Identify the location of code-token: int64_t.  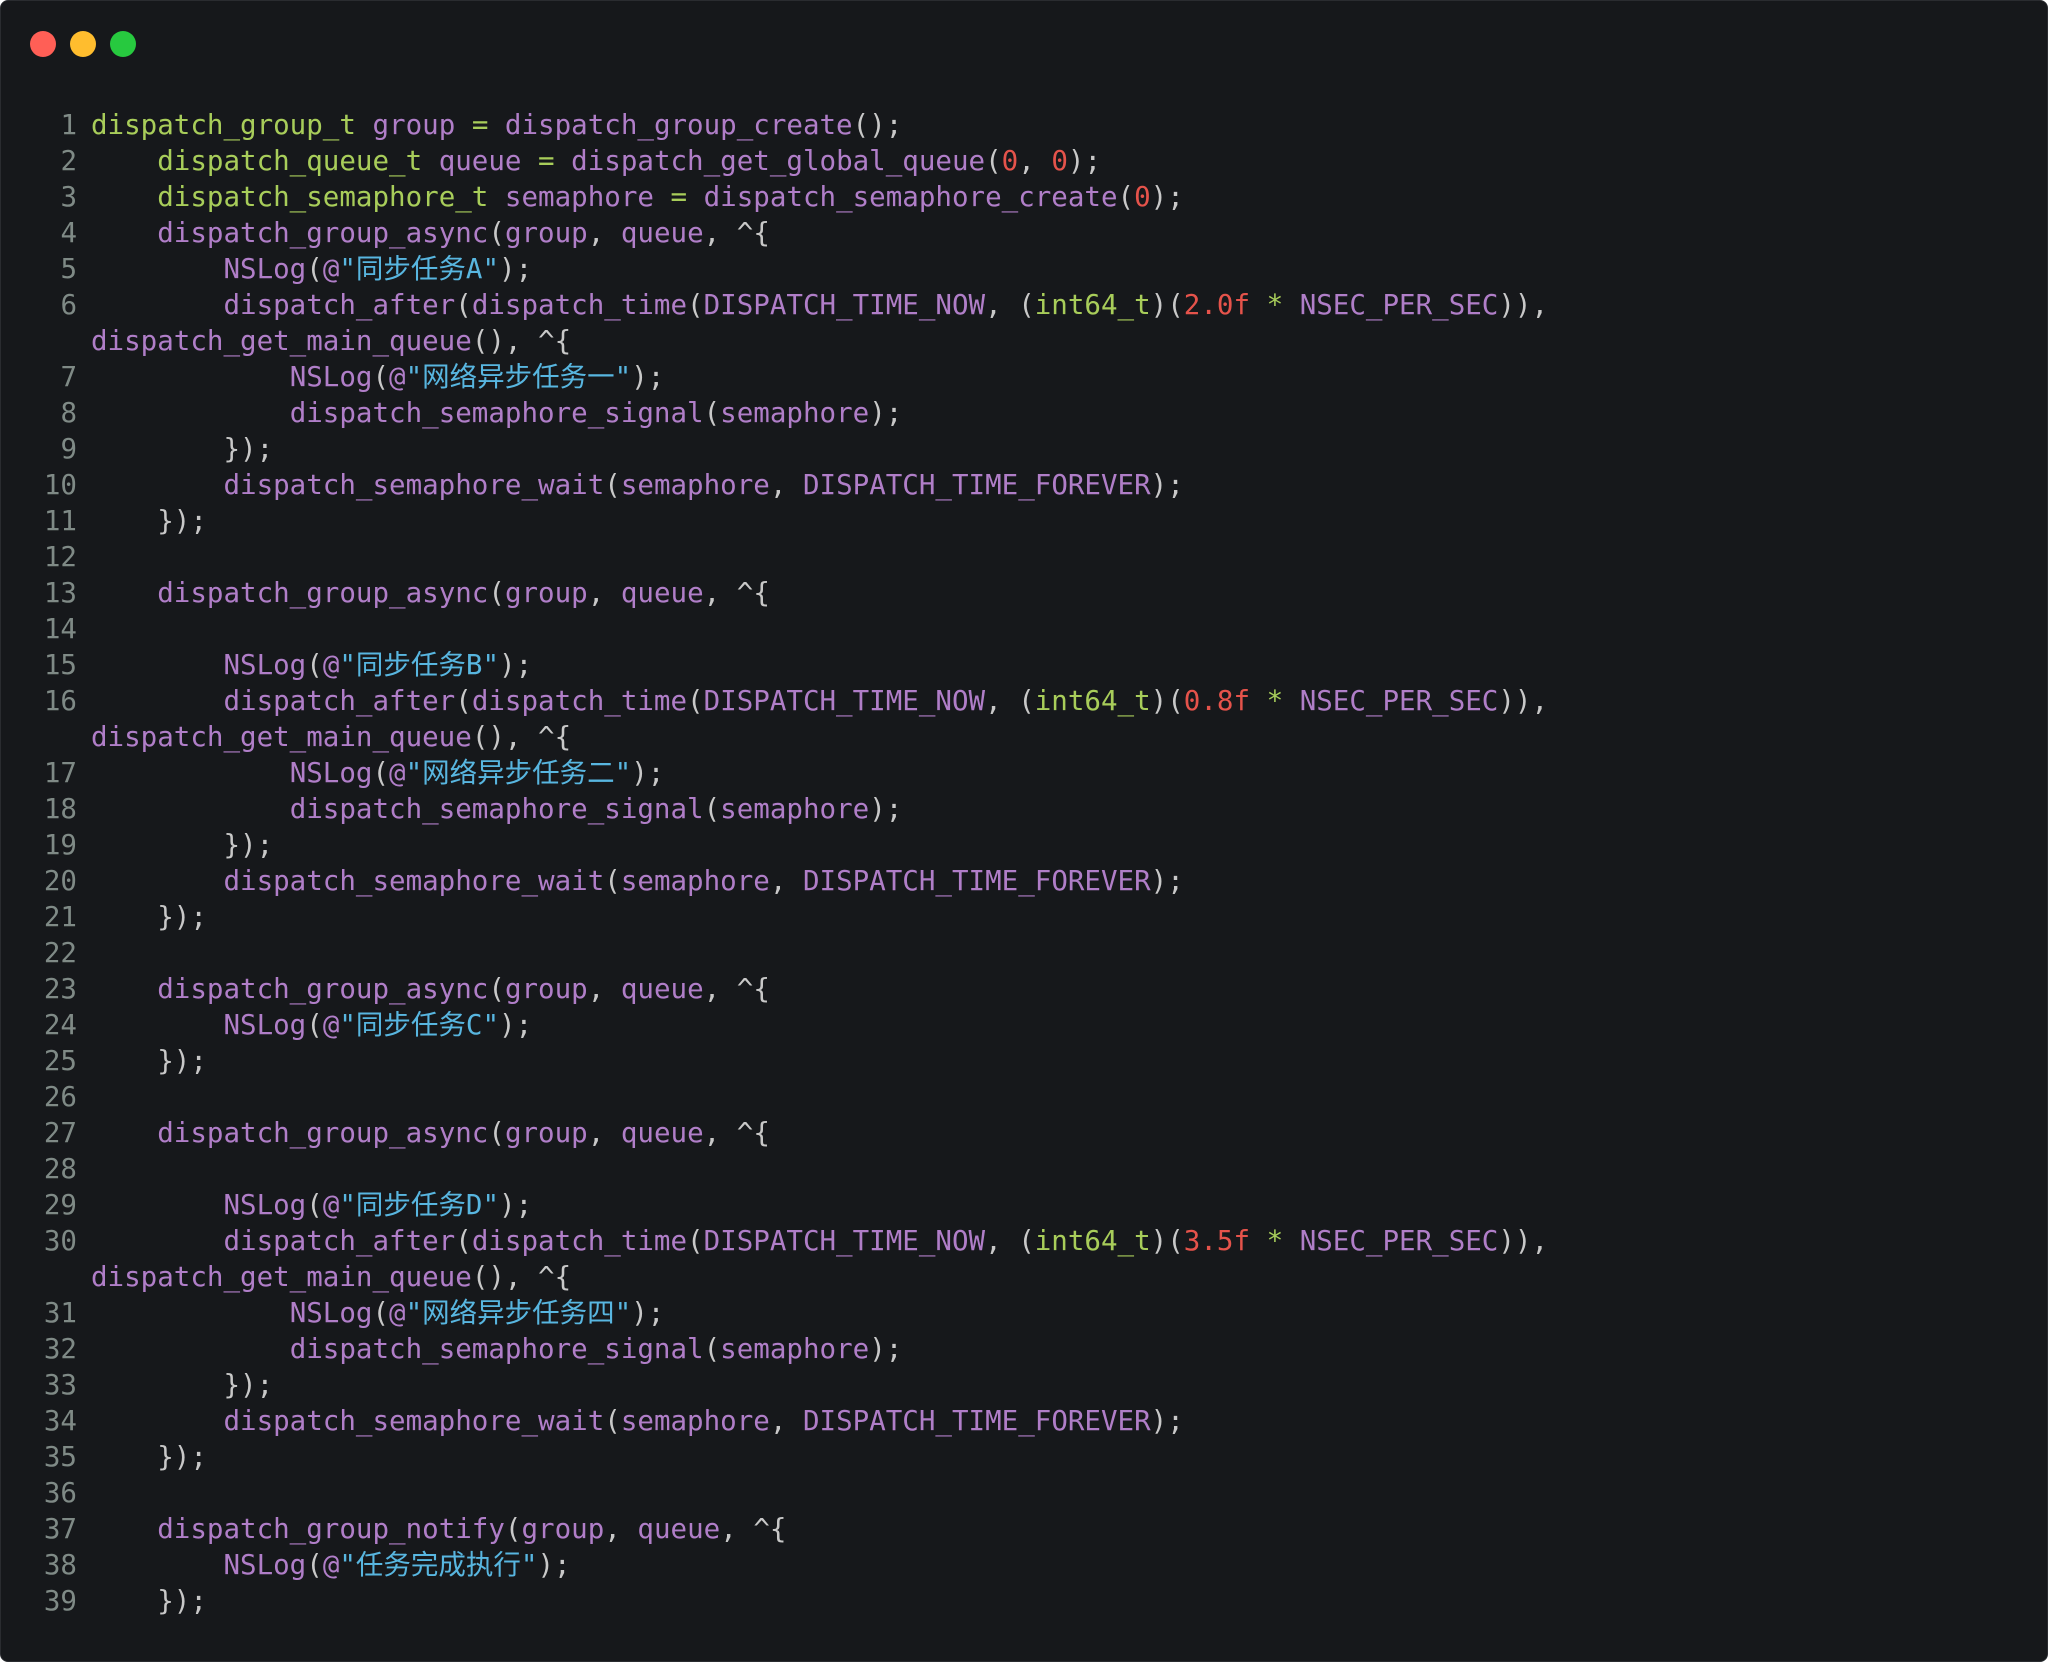
(1092, 1241).